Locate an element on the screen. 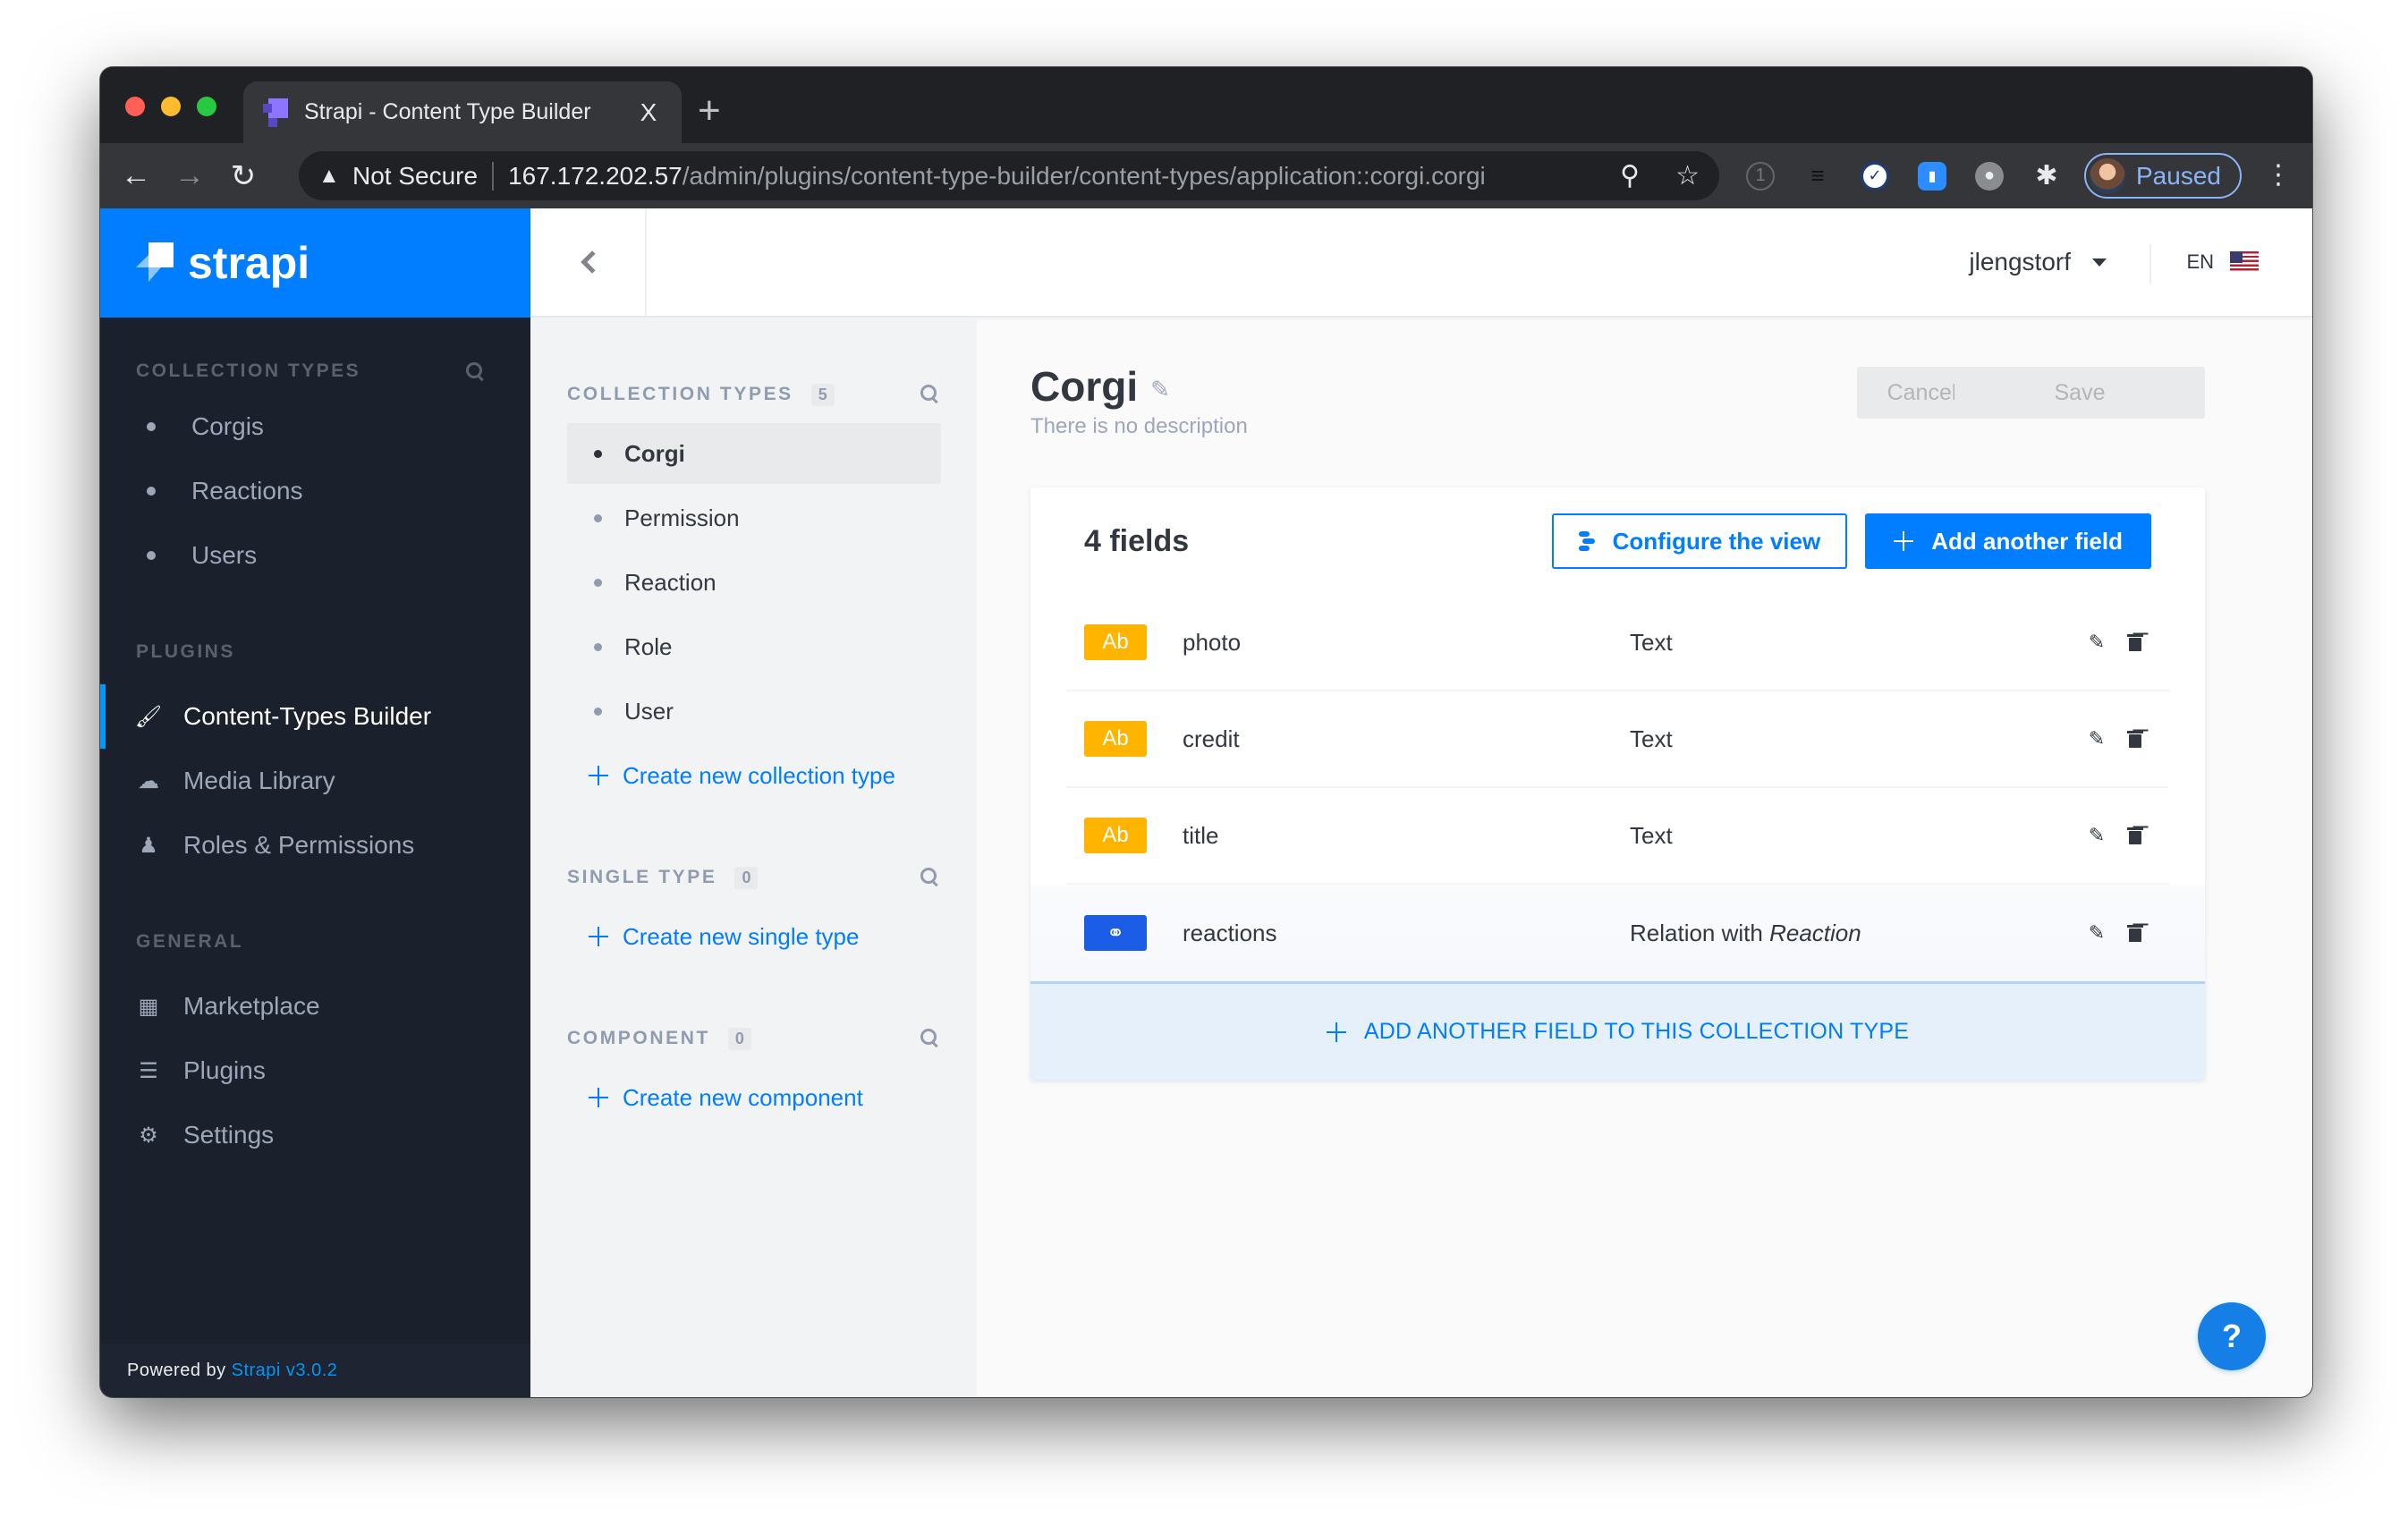 The width and height of the screenshot is (2408, 1526). profile-button: Paused is located at coordinates (2163, 176).